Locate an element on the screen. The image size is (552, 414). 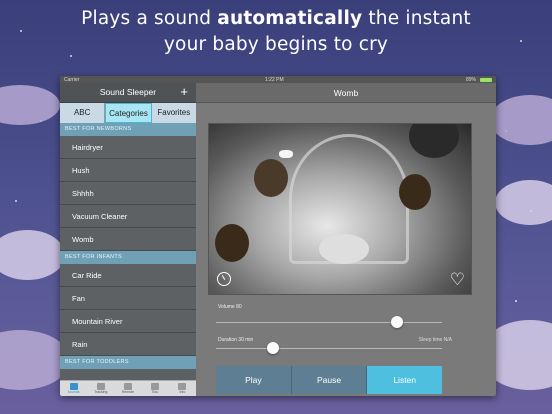
status-bar: Carrier 1:22 PM 89% is located at coordinates (278, 79).